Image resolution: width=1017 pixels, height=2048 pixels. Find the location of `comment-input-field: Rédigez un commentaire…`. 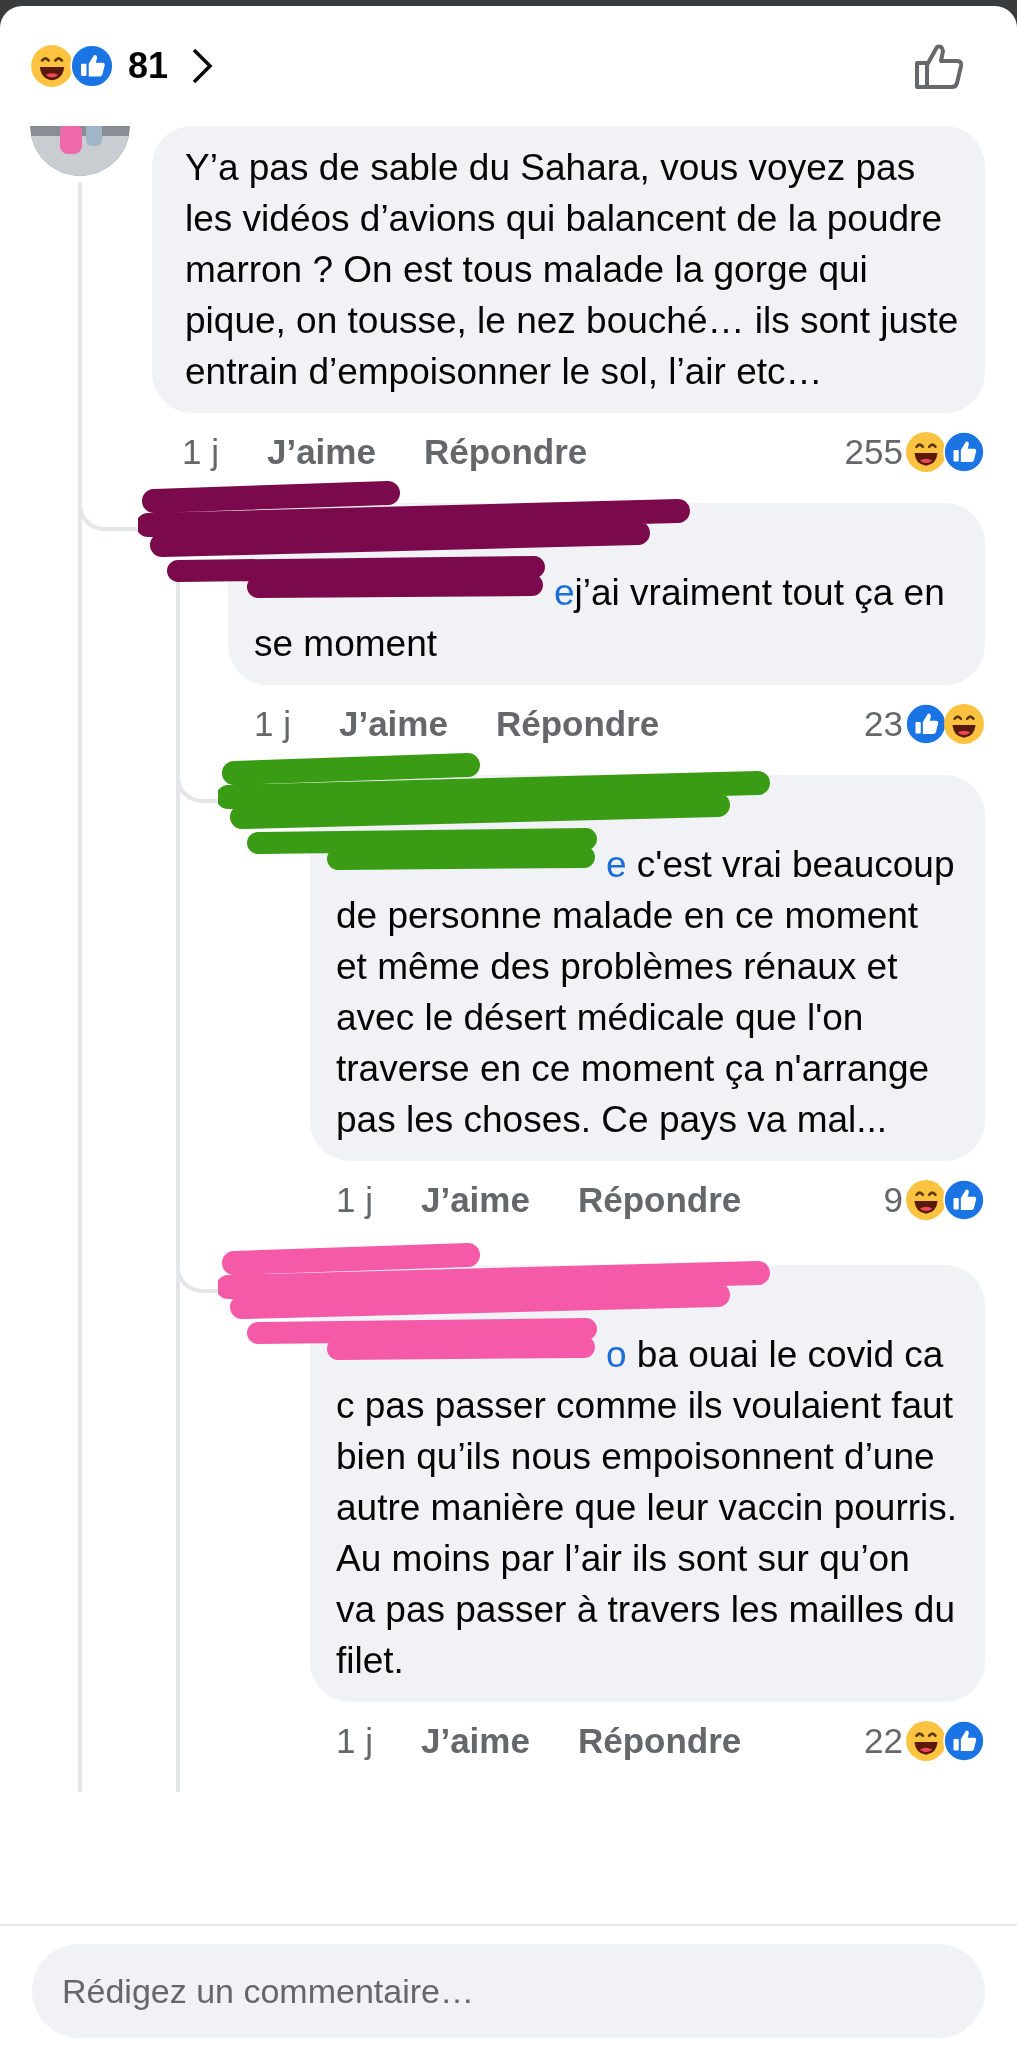

comment-input-field: Rédigez un commentaire… is located at coordinates (508, 1991).